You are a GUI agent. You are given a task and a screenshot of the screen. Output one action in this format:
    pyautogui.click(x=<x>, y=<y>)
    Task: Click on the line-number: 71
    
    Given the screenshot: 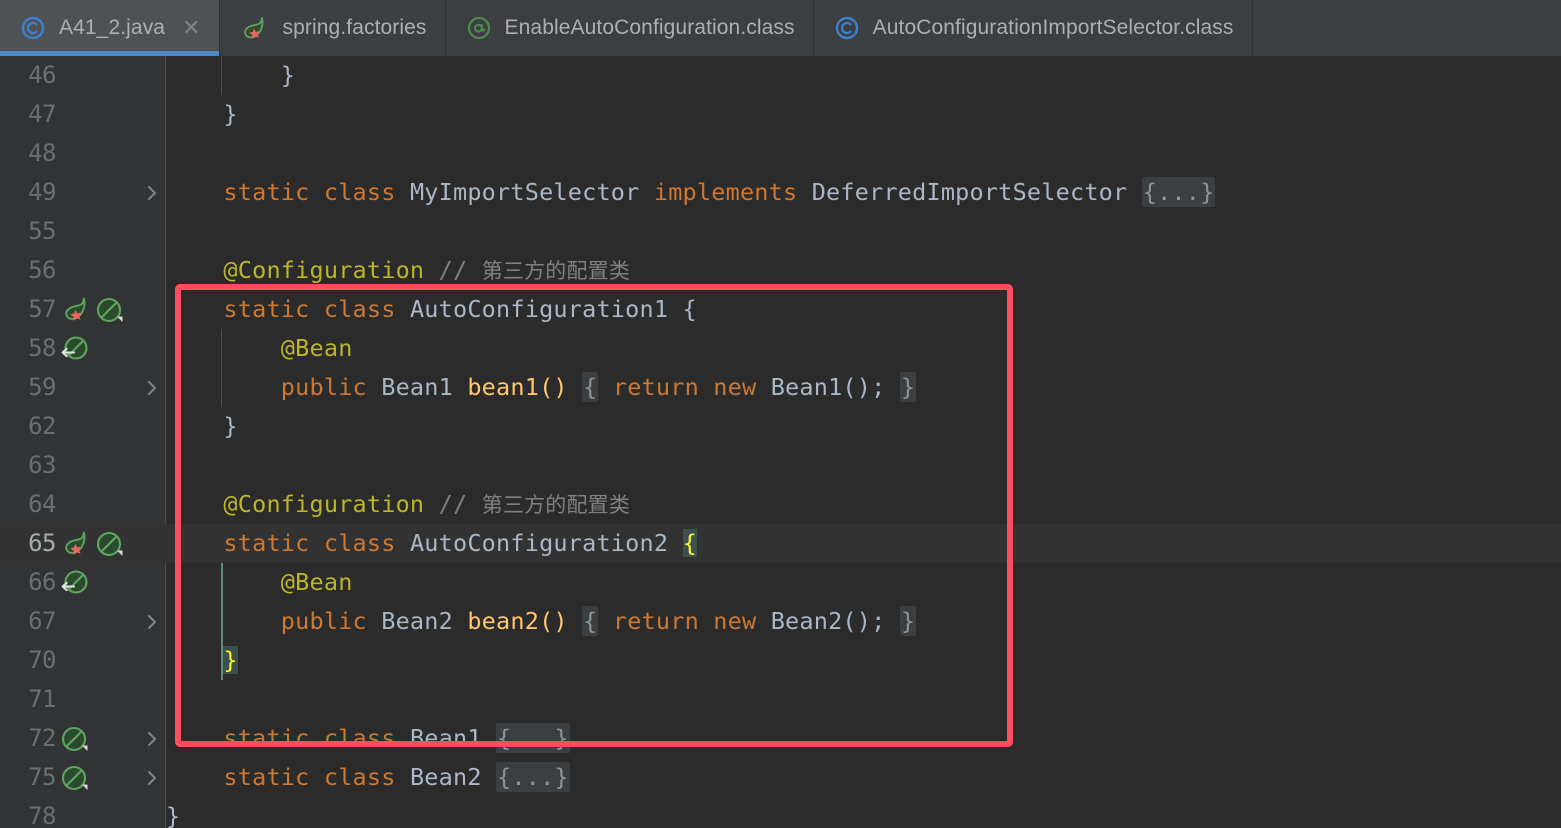 What is the action you would take?
    pyautogui.click(x=42, y=699)
    